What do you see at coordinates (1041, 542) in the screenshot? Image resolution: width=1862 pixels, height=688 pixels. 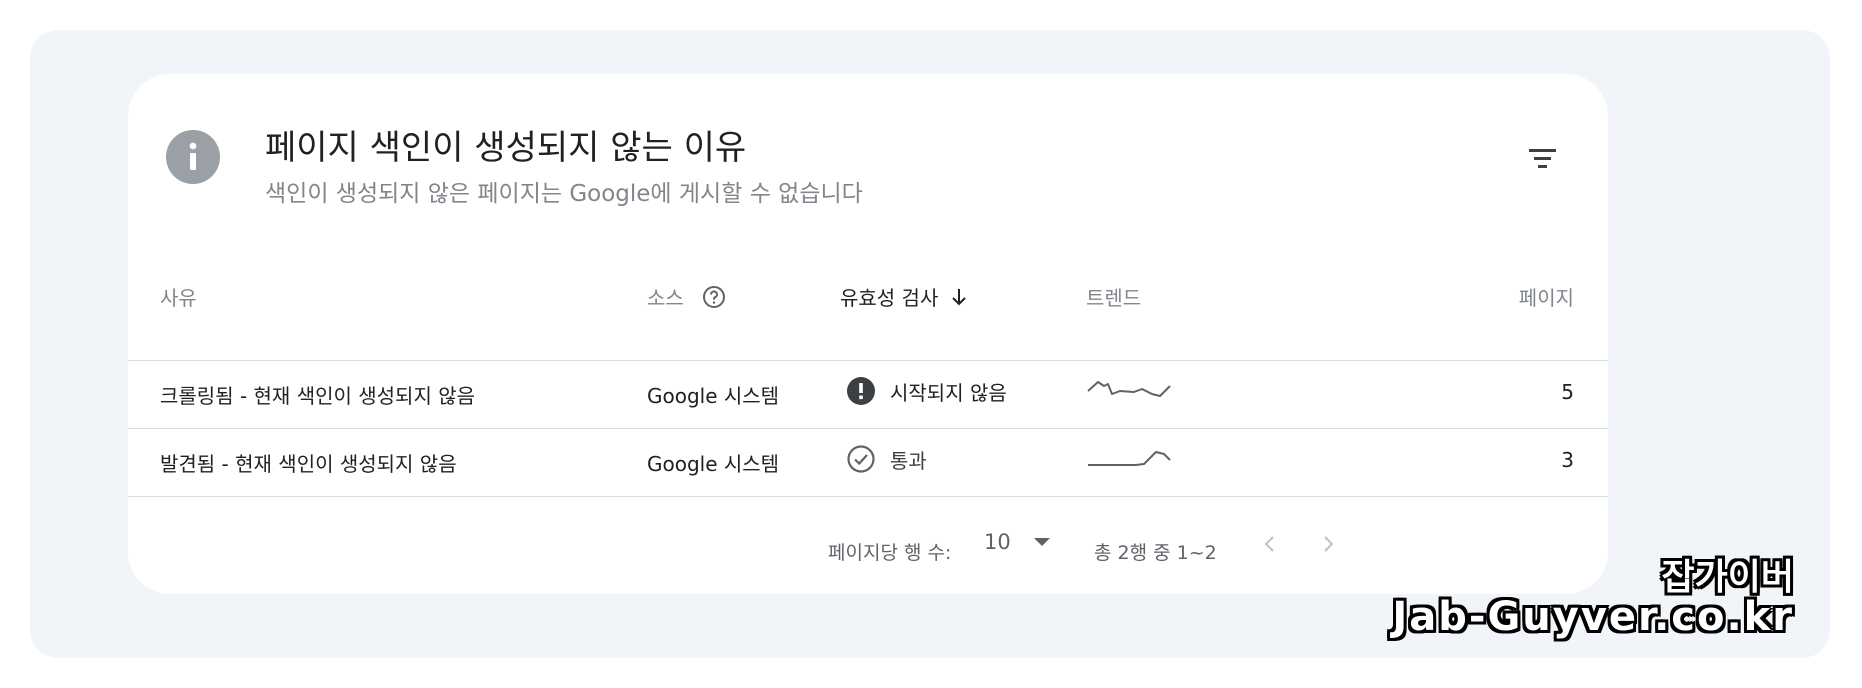 I see `dropdown-arrow-icon` at bounding box center [1041, 542].